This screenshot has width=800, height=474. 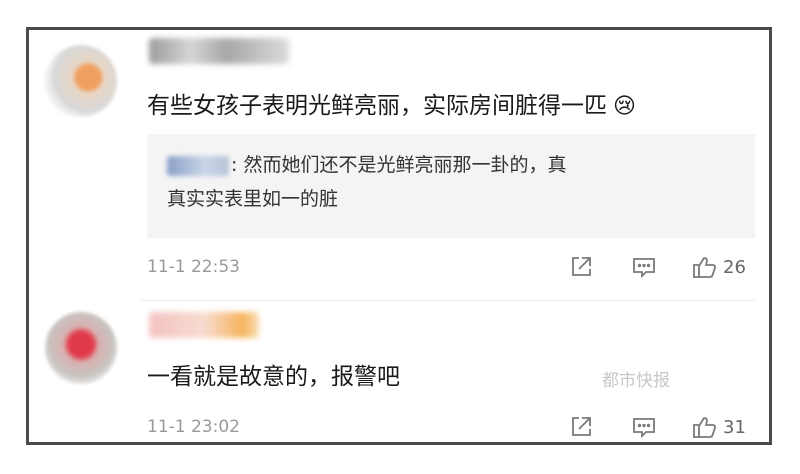 What do you see at coordinates (448, 300) in the screenshot?
I see `divider` at bounding box center [448, 300].